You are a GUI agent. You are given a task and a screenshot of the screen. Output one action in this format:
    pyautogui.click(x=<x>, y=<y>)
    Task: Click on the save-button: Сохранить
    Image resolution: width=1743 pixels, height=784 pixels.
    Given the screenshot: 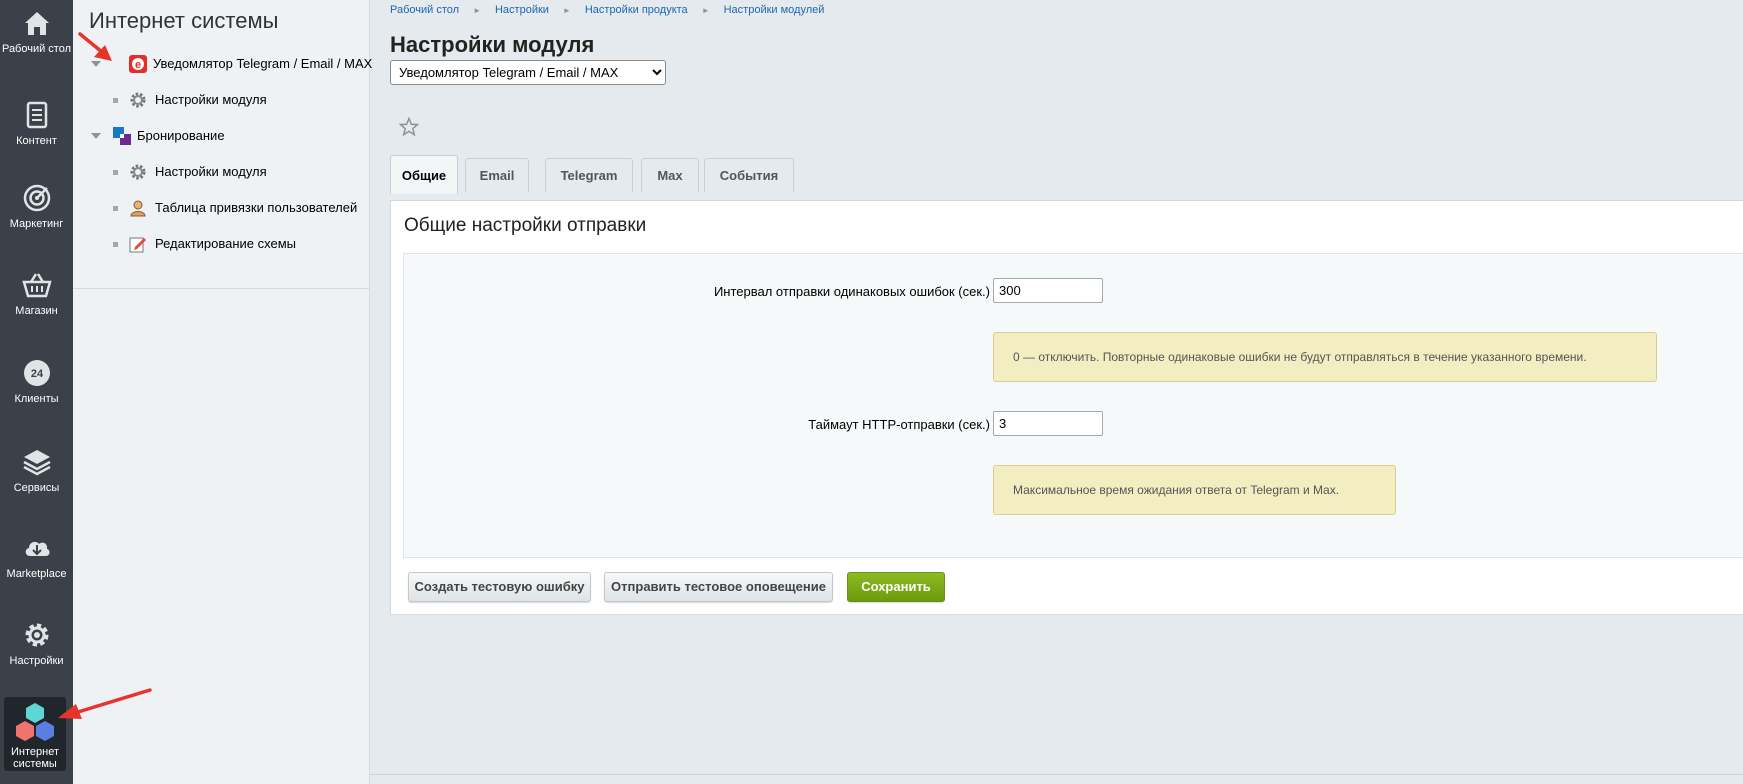 What is the action you would take?
    pyautogui.click(x=896, y=587)
    